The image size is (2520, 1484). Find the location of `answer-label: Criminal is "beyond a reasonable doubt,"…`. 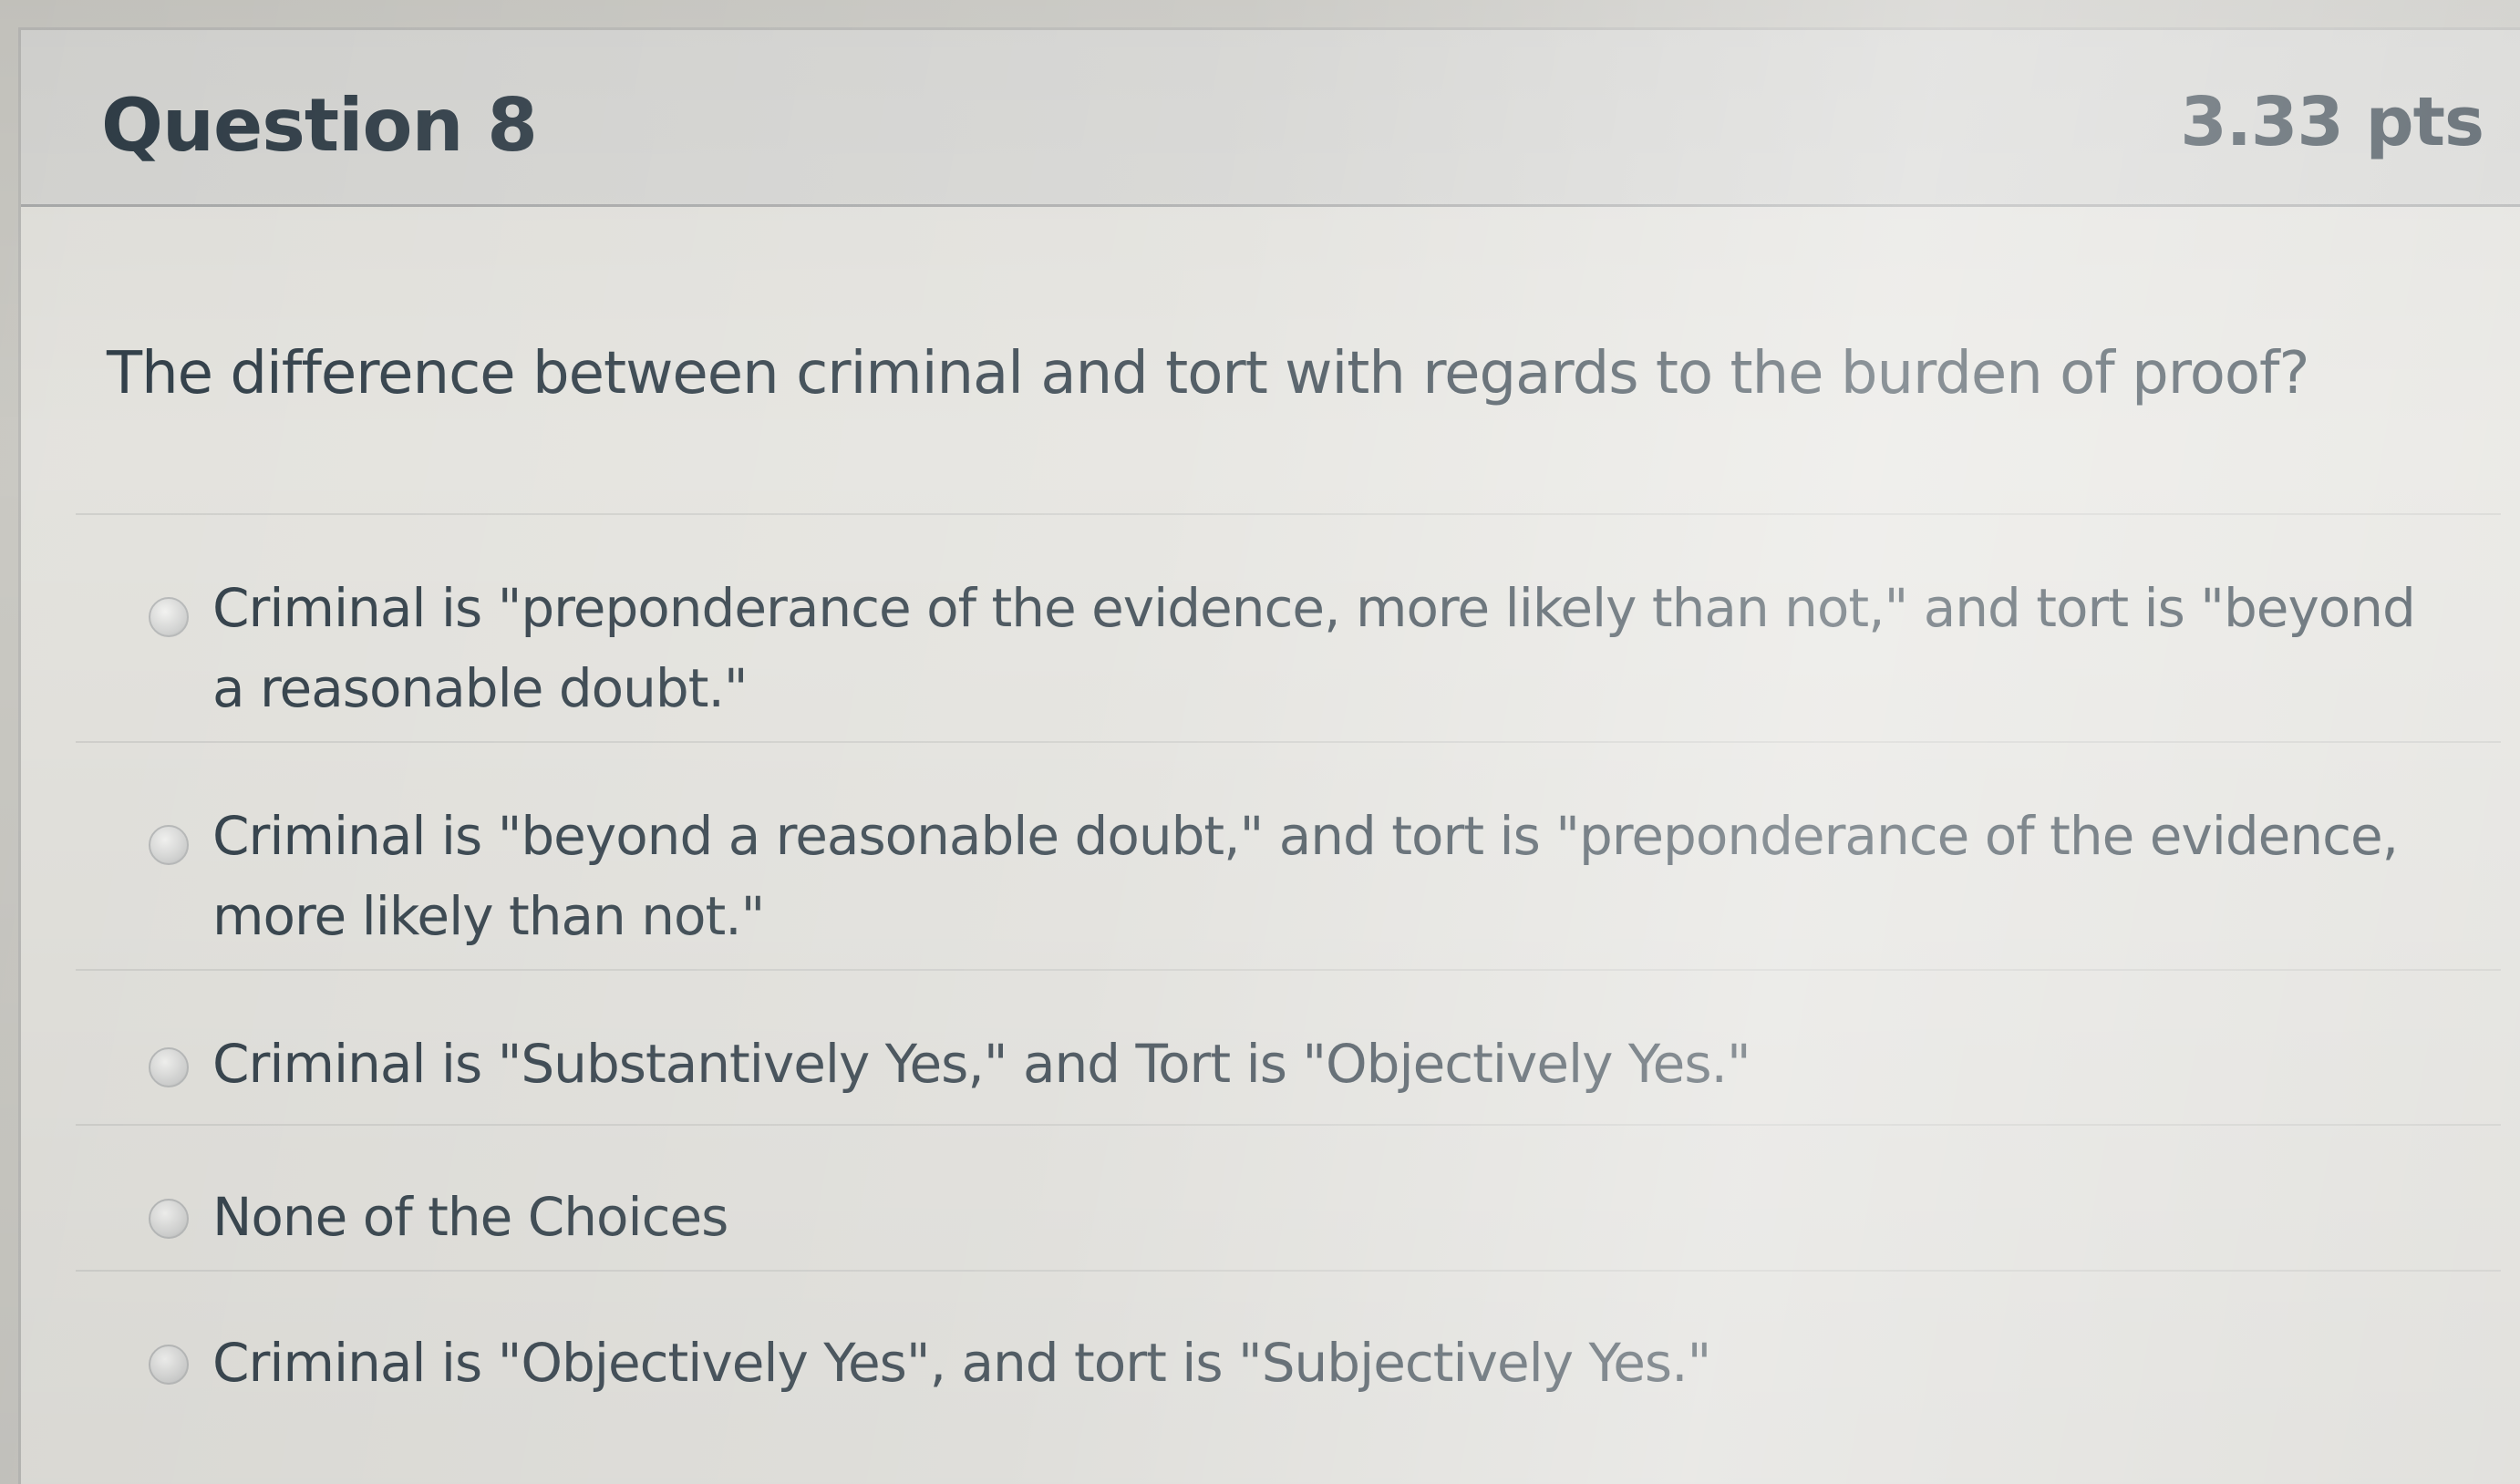

answer-label: Criminal is "beyond a reasonable doubt,"… is located at coordinates (1306, 876).